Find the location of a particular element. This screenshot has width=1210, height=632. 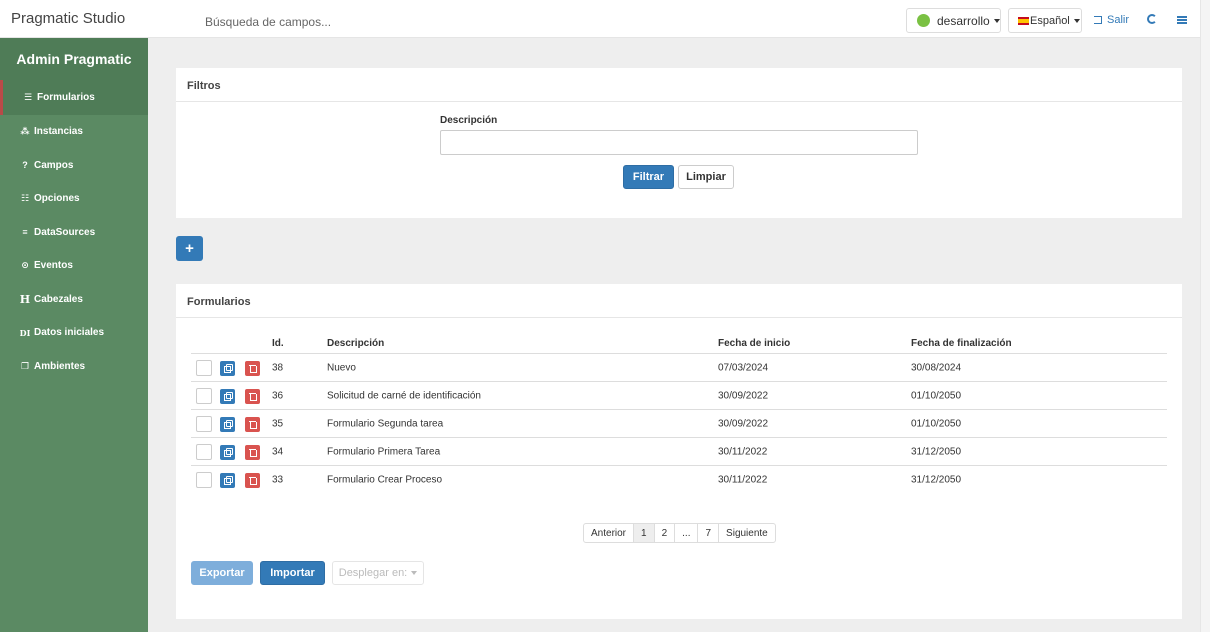

clear-button: Limpiar is located at coordinates (706, 177).